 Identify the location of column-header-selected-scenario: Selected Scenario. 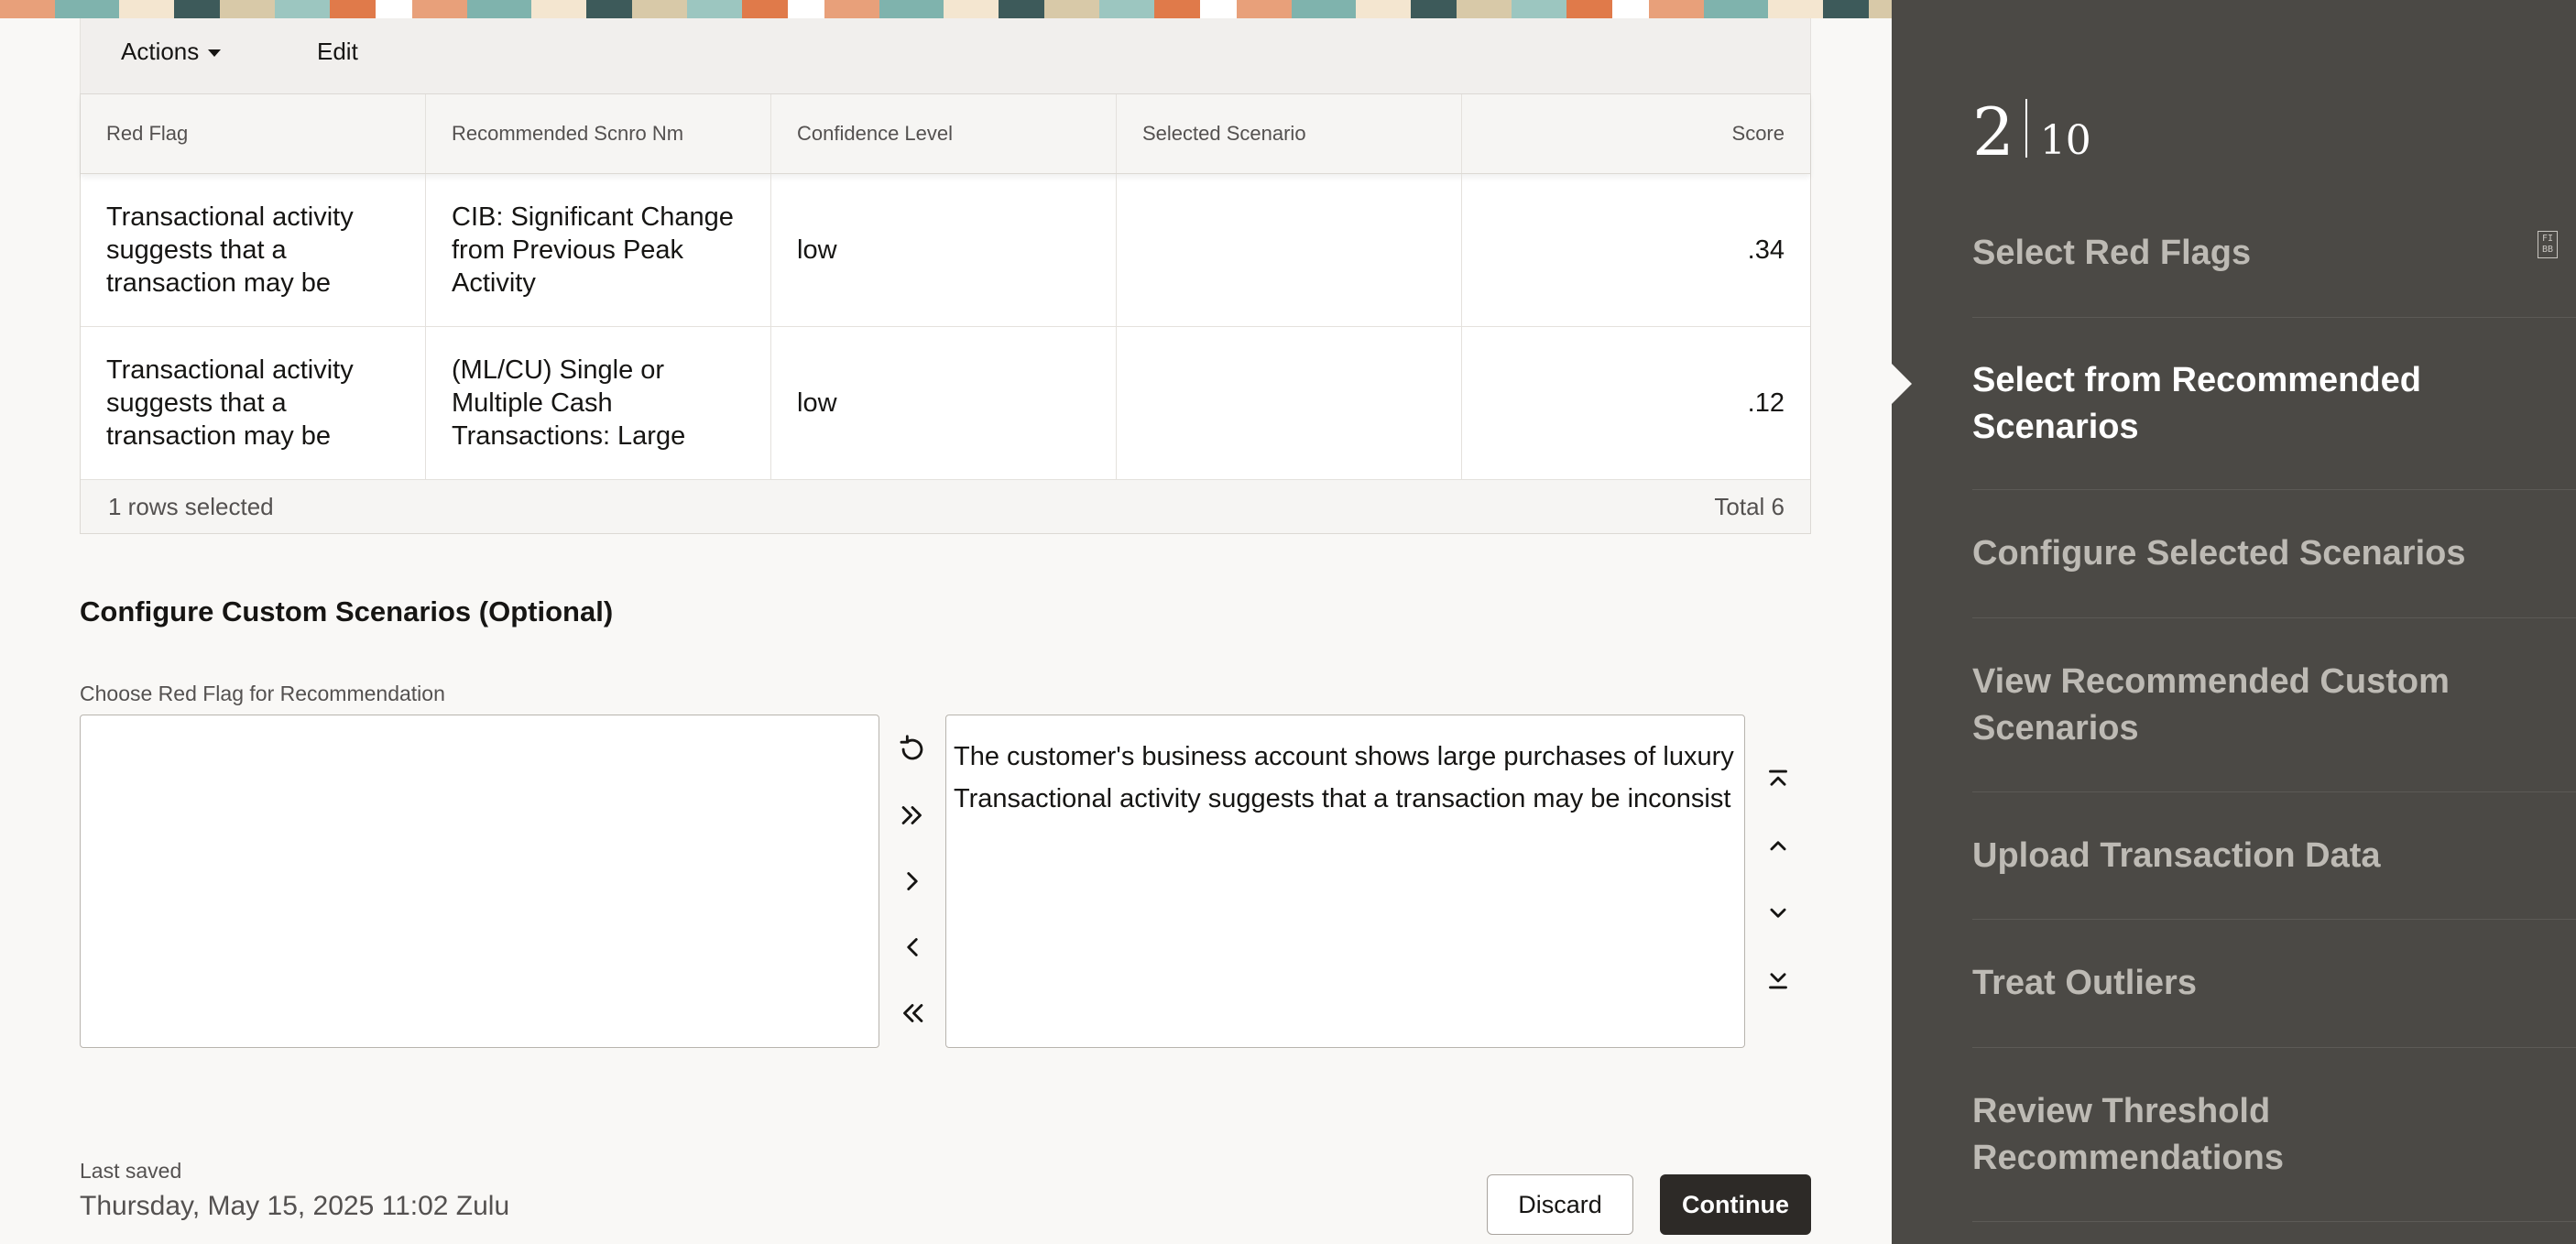
(1290, 133).